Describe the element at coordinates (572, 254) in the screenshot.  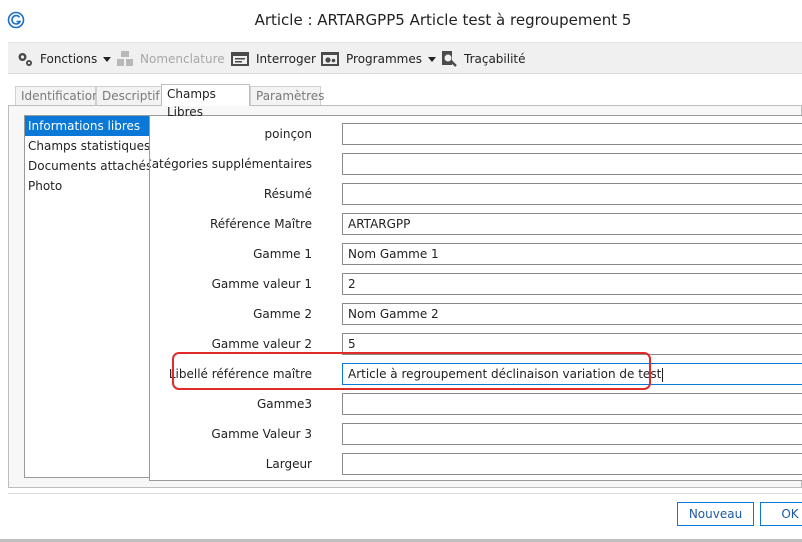
I see `gamme-1-field: Nom Gamme 1` at that location.